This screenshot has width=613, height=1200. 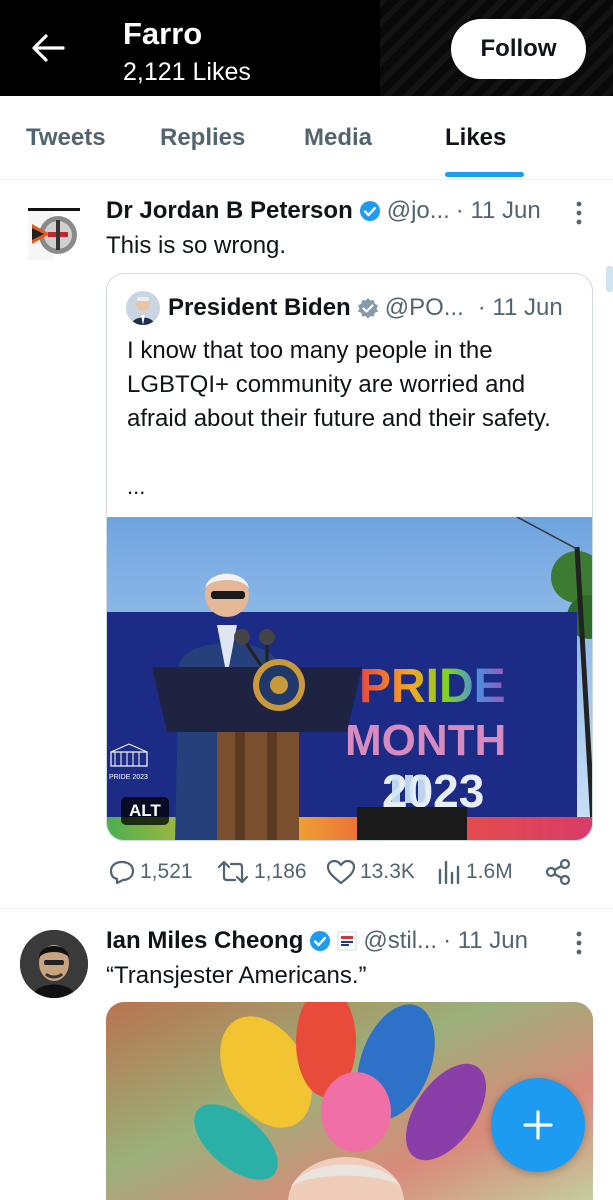 What do you see at coordinates (449, 872) in the screenshot?
I see `views-icon` at bounding box center [449, 872].